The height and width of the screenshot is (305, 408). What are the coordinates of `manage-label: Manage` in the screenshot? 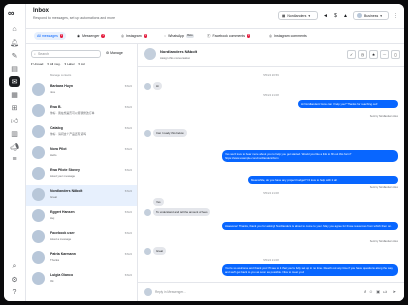 It's located at (116, 53).